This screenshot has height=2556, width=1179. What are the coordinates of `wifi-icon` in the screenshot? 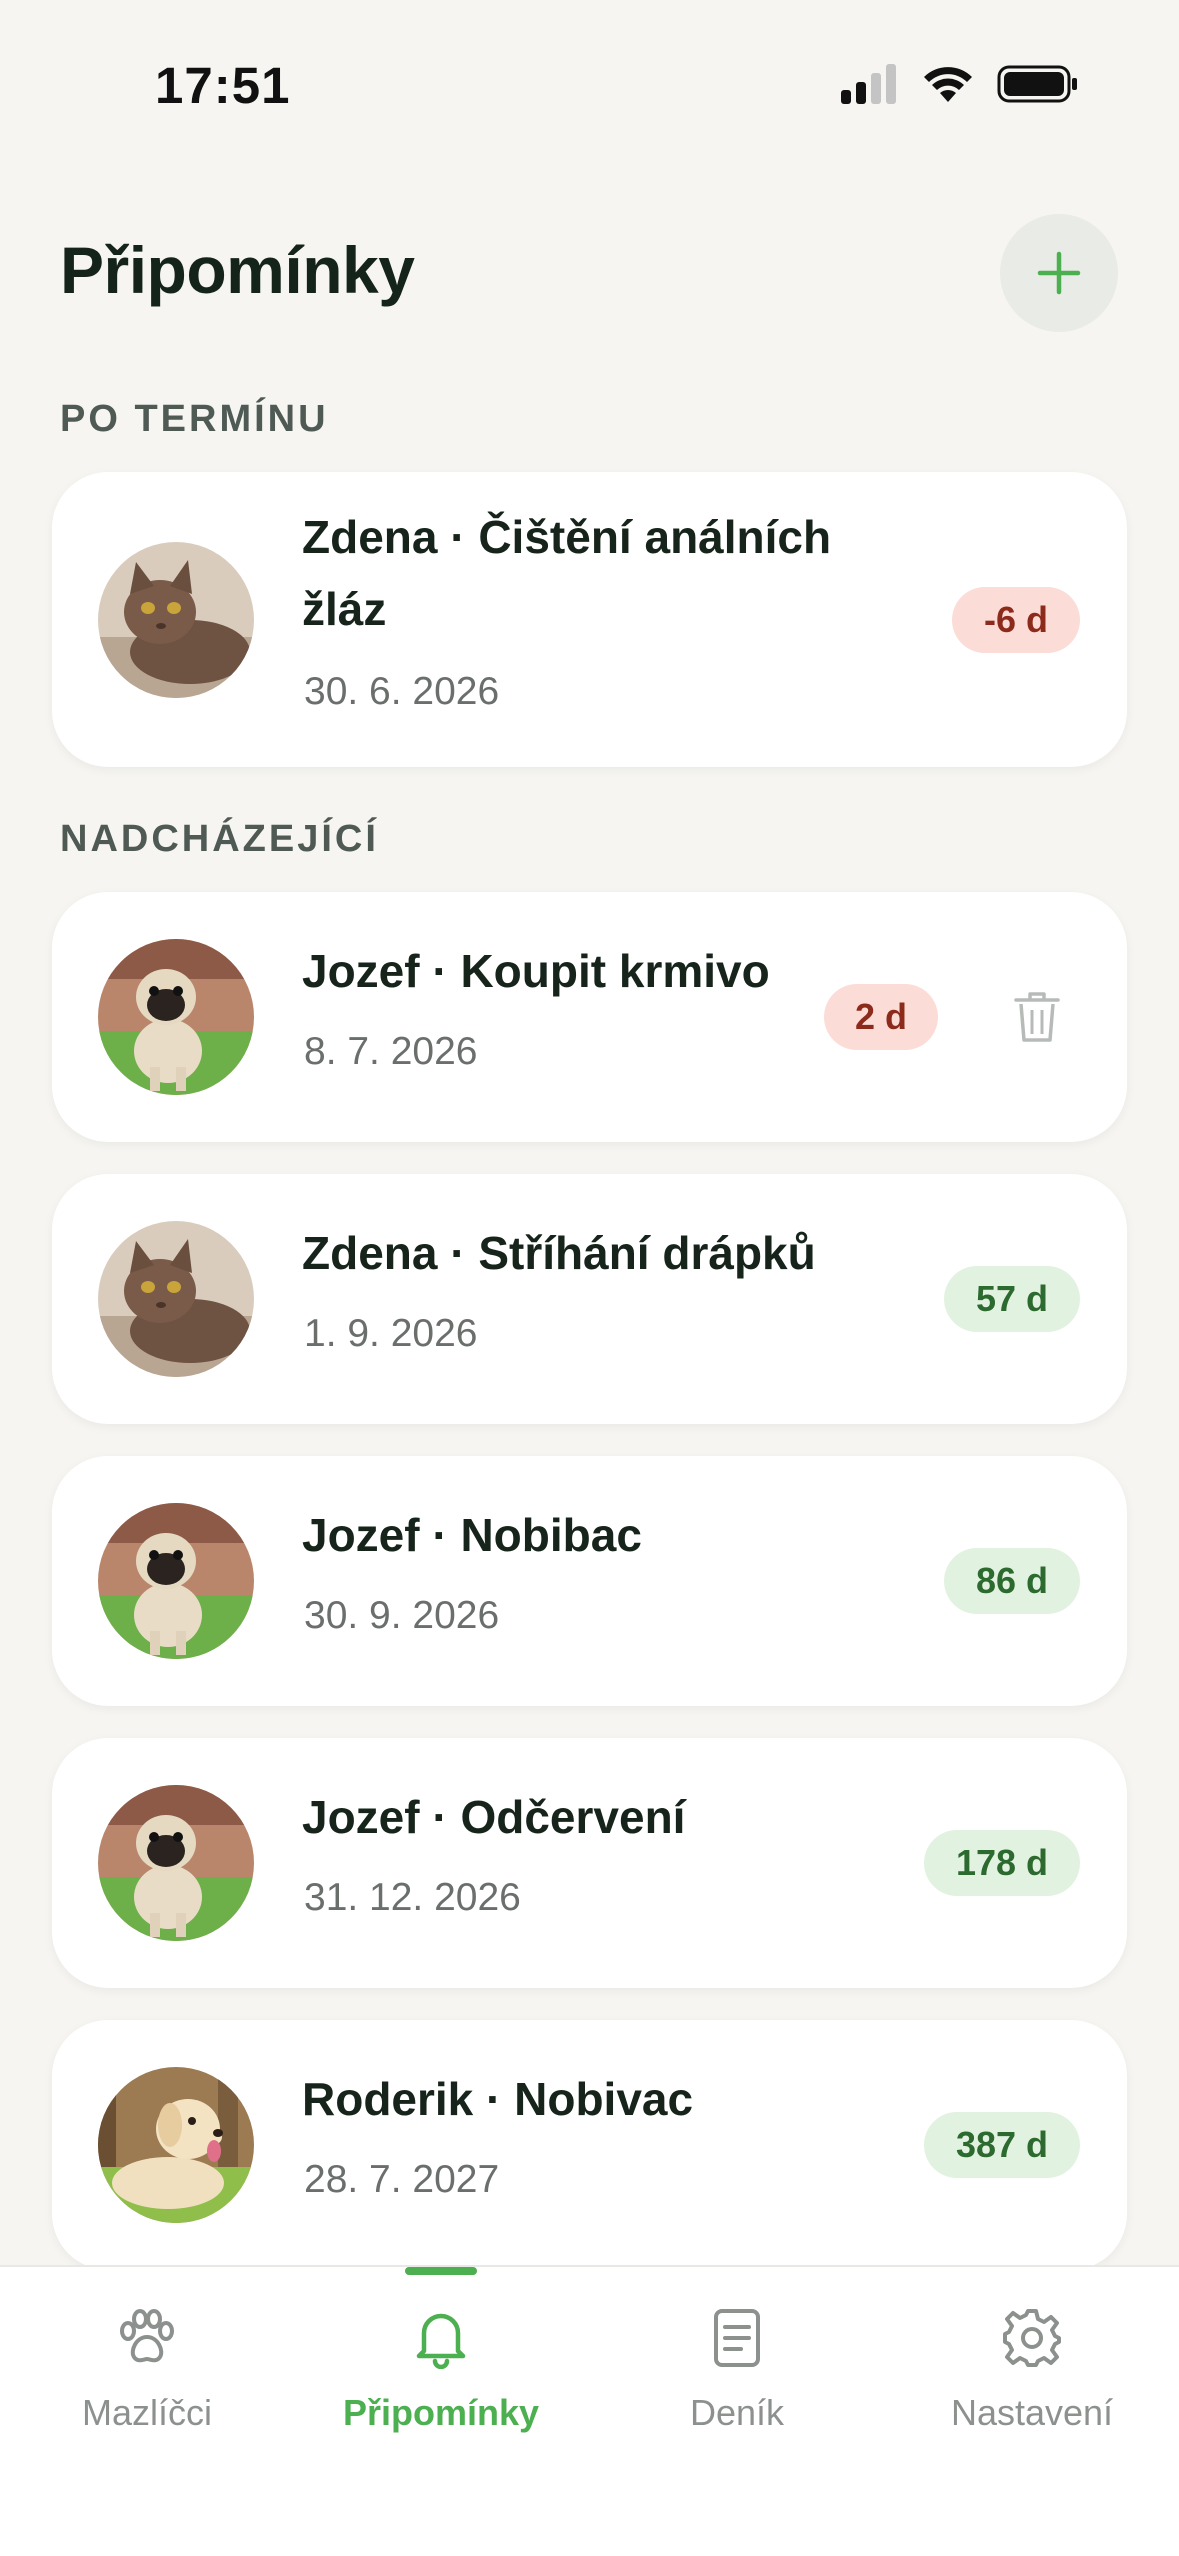 It's located at (948, 84).